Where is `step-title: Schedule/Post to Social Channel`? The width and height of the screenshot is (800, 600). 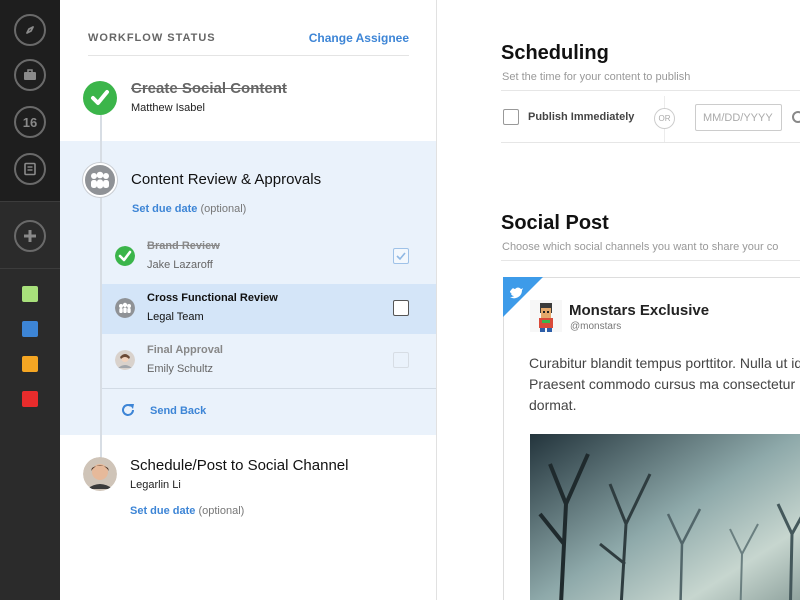 step-title: Schedule/Post to Social Channel is located at coordinates (239, 465).